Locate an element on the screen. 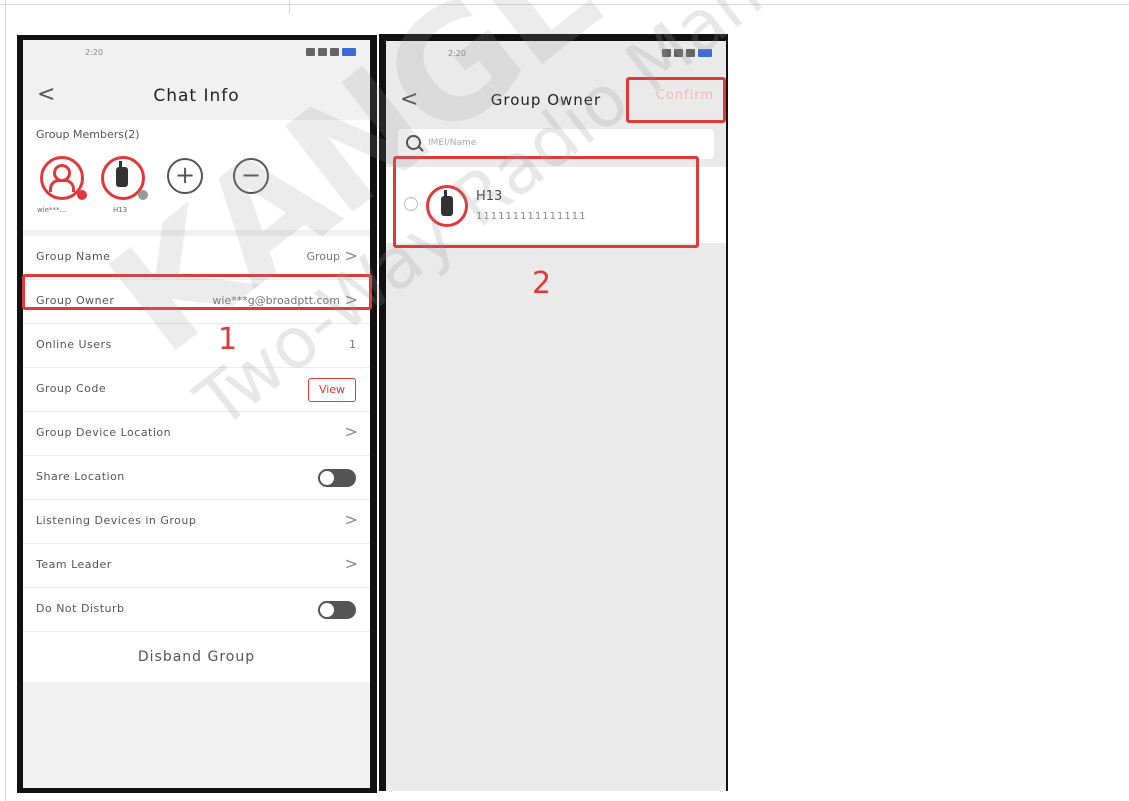 The height and width of the screenshot is (801, 1129). row-team-leader: Team Leader > is located at coordinates (196, 566).